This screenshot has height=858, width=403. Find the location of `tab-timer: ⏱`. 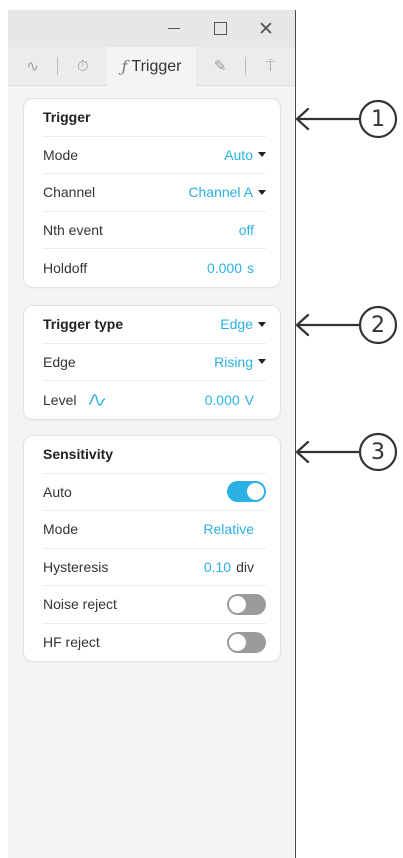

tab-timer: ⏱ is located at coordinates (82, 66).